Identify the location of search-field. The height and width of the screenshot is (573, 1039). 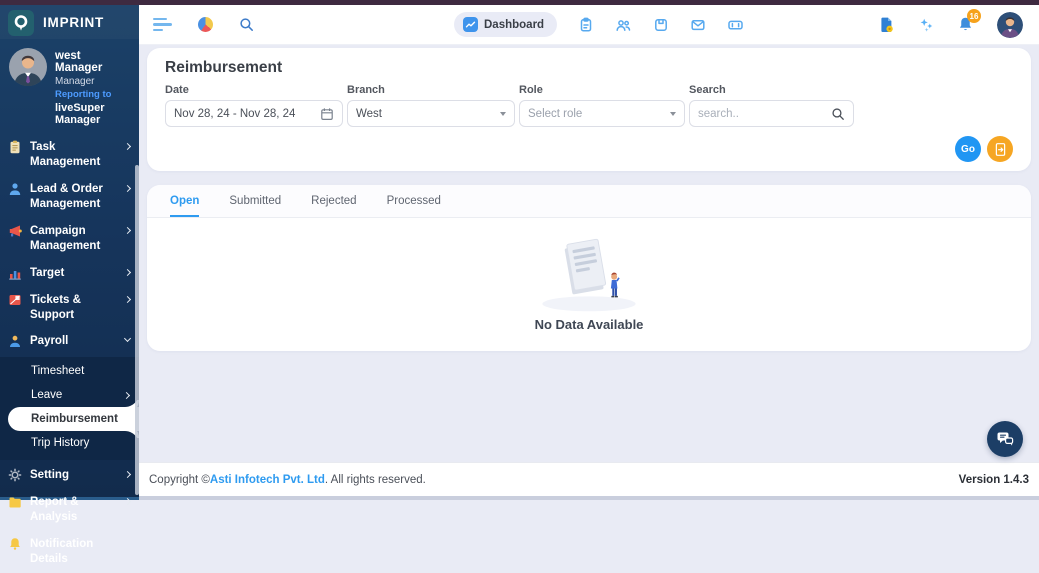
(771, 113).